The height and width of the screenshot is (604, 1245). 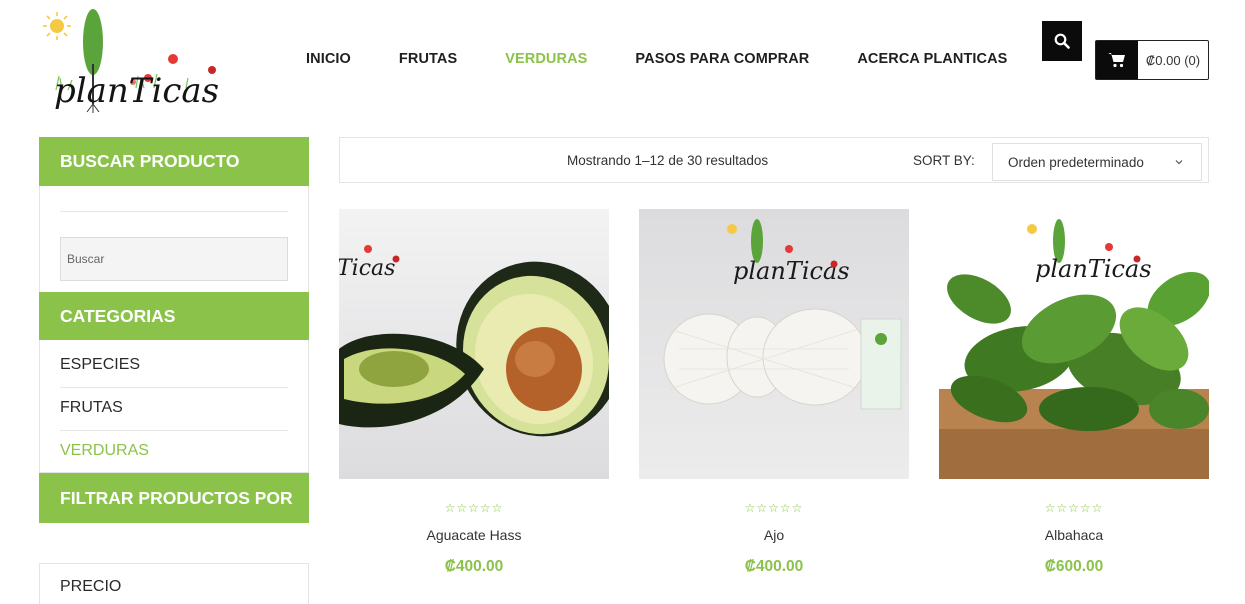 What do you see at coordinates (1173, 60) in the screenshot?
I see `cart-total: ₡0.00 (0)` at bounding box center [1173, 60].